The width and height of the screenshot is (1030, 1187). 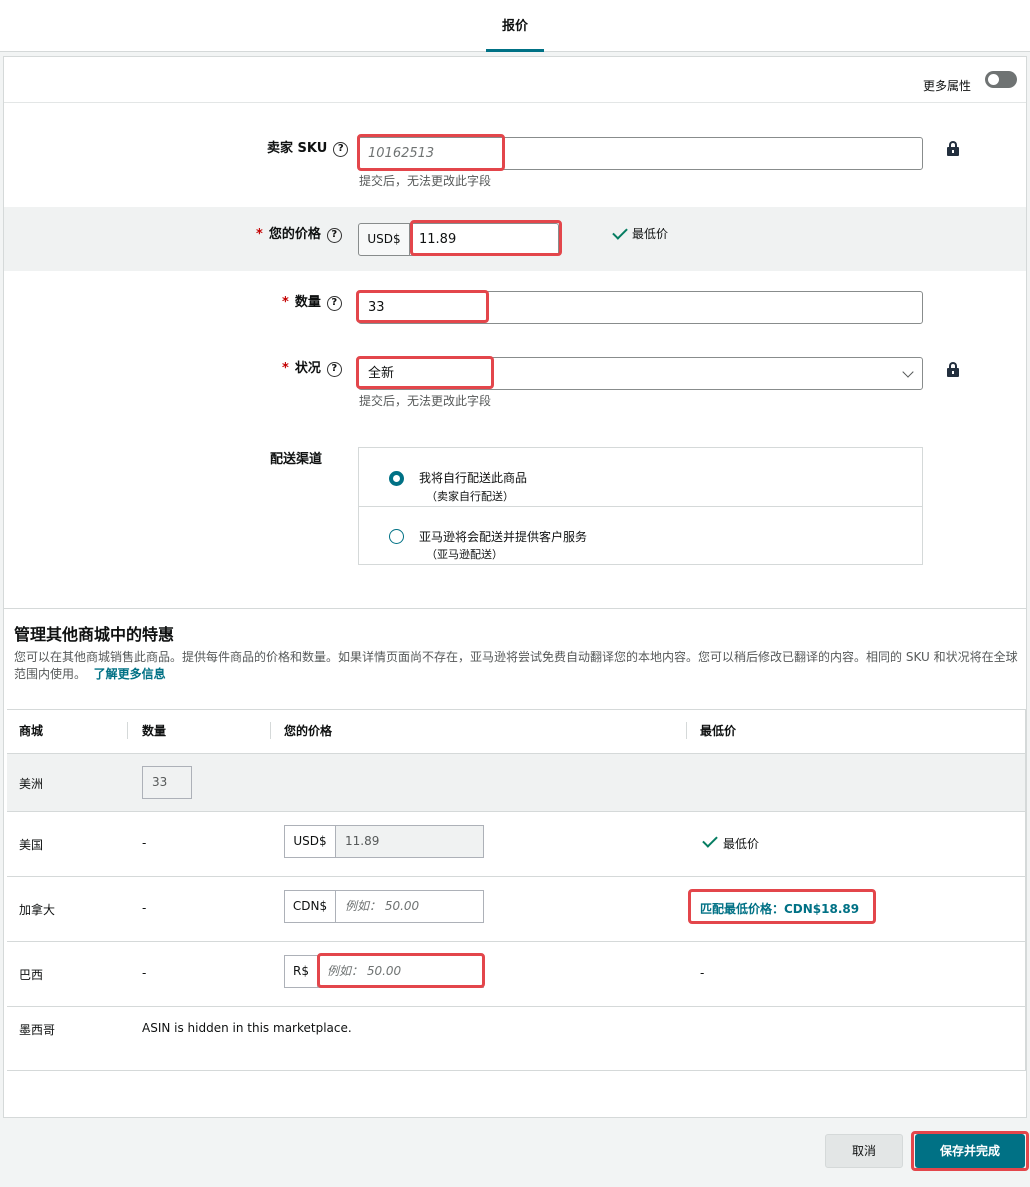 I want to click on currency-prefix: R$, so click(x=301, y=971).